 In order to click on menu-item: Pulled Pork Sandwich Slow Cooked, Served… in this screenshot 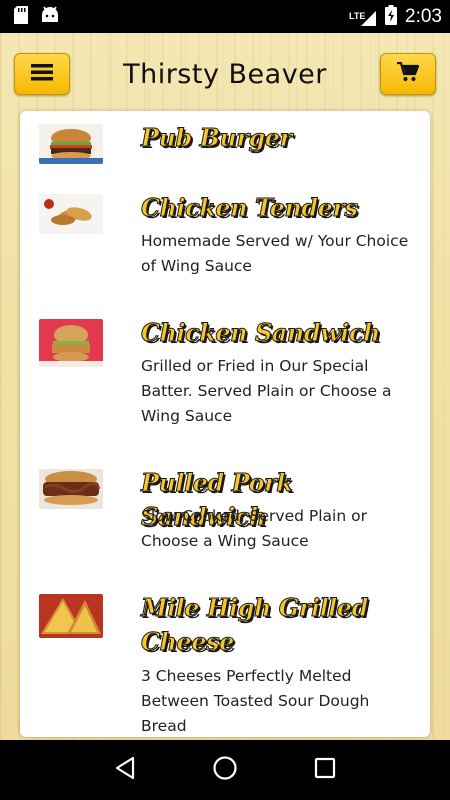, I will do `click(225, 518)`.